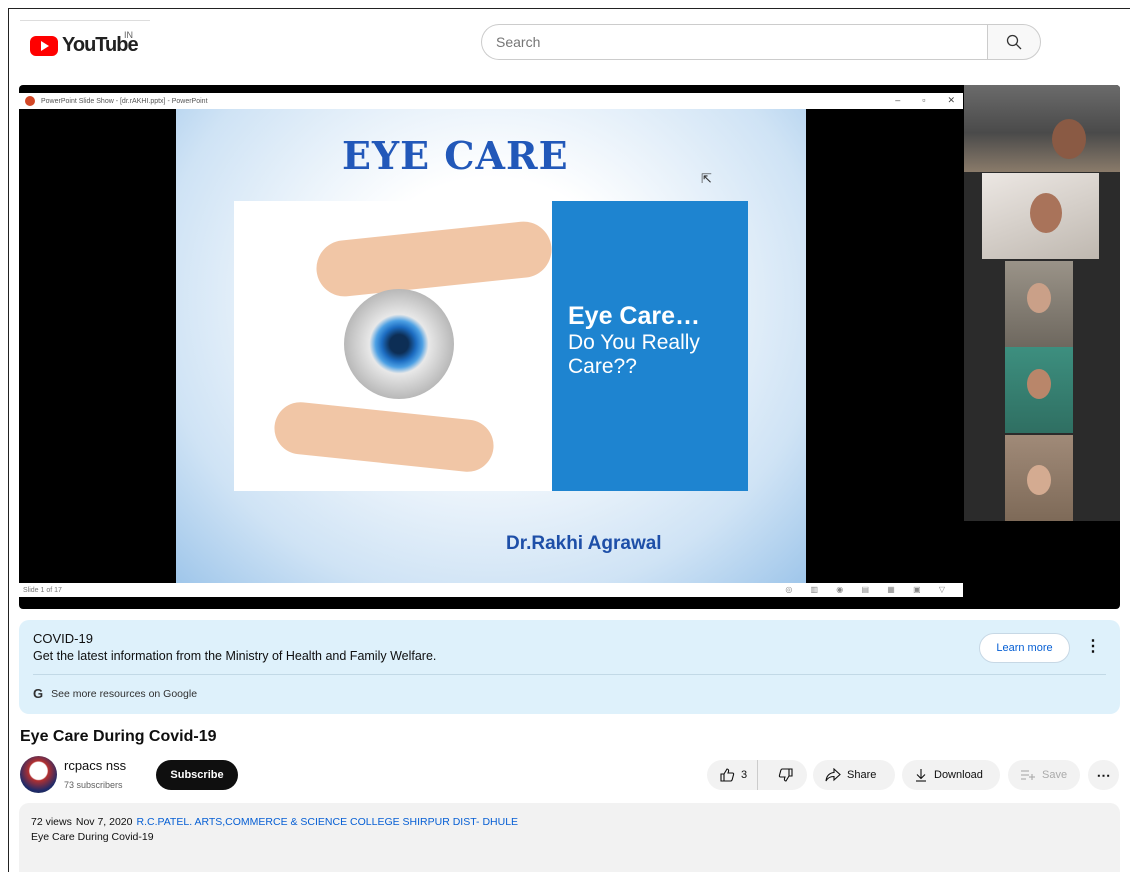 Image resolution: width=1130 pixels, height=872 pixels. I want to click on youtube-play-icon, so click(44, 45).